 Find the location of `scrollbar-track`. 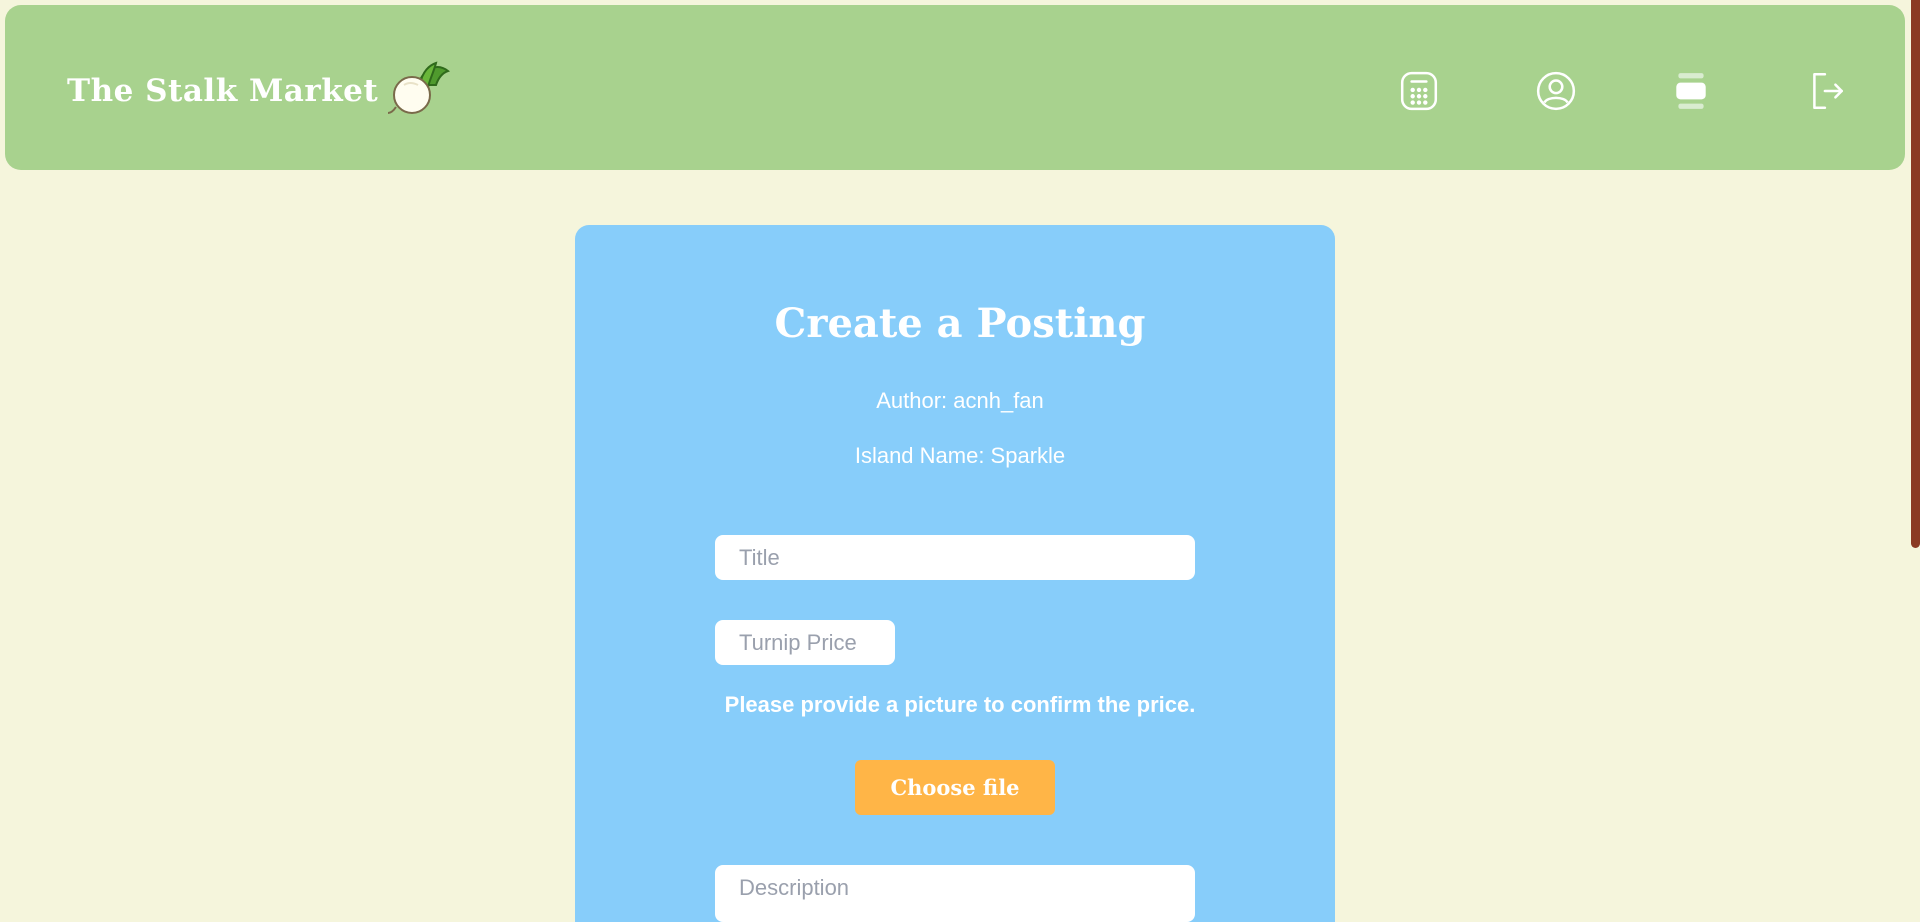

scrollbar-track is located at coordinates (1915, 461).